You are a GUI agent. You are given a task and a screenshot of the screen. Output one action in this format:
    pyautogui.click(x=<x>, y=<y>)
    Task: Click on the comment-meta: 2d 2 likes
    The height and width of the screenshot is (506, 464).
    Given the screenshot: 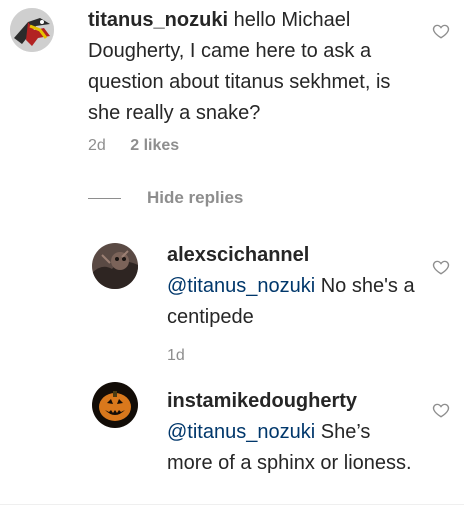 What is the action you would take?
    pyautogui.click(x=133, y=146)
    